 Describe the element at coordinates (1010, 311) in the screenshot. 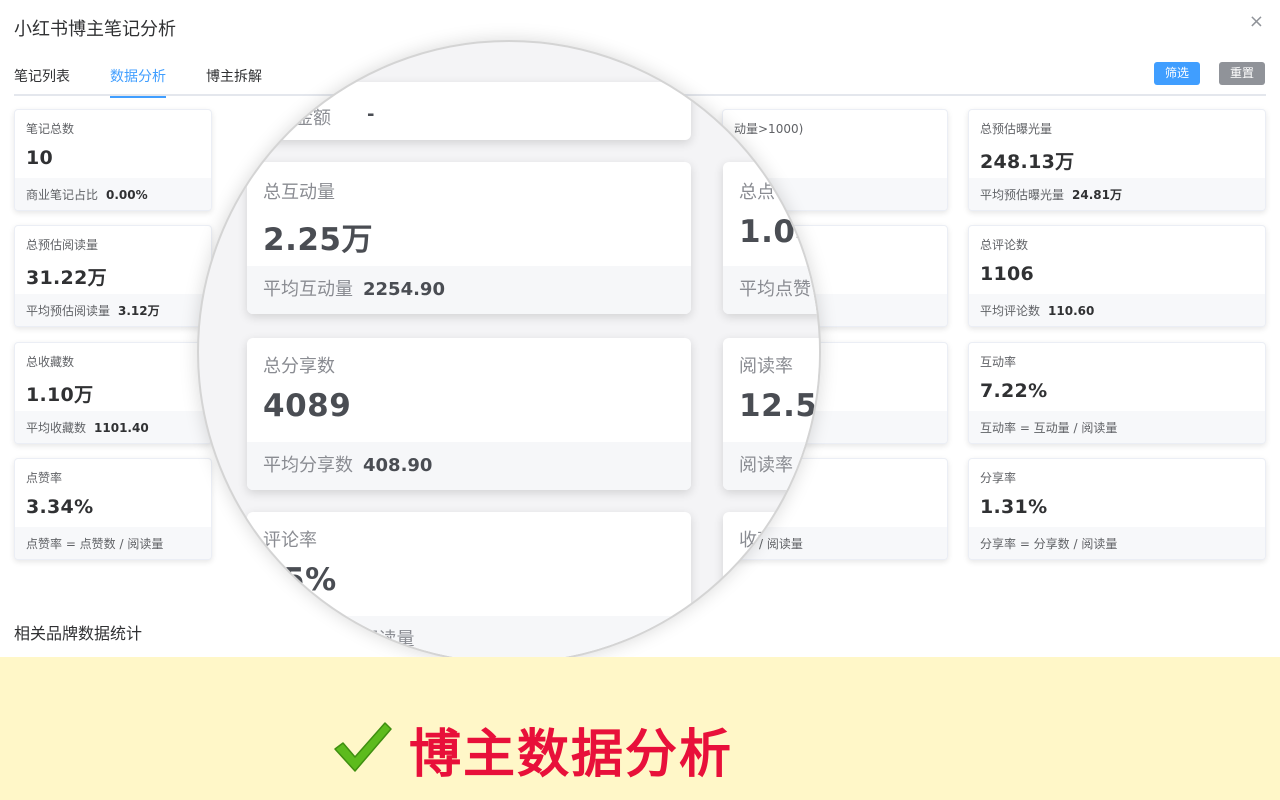

I see `stat-foot-label: 平均评论数` at that location.